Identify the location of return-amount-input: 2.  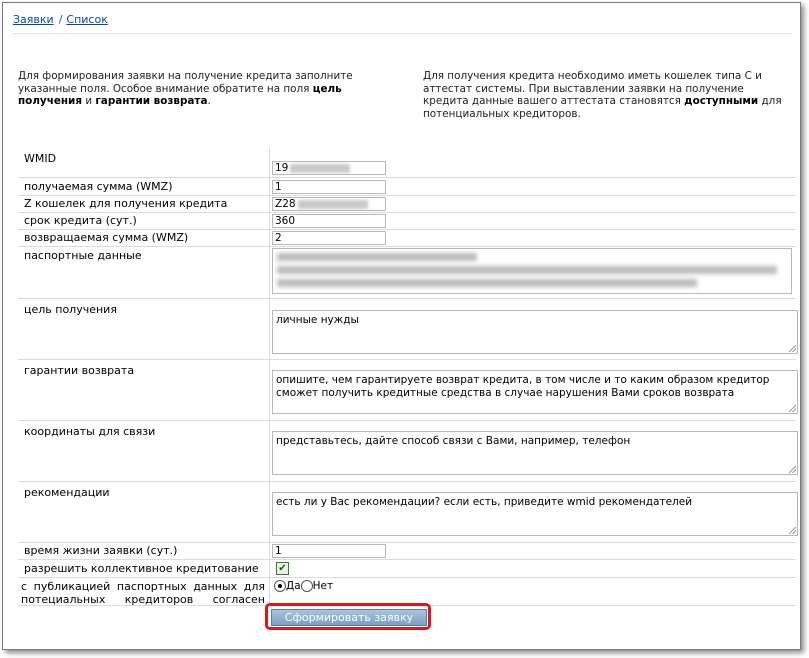
(329, 238).